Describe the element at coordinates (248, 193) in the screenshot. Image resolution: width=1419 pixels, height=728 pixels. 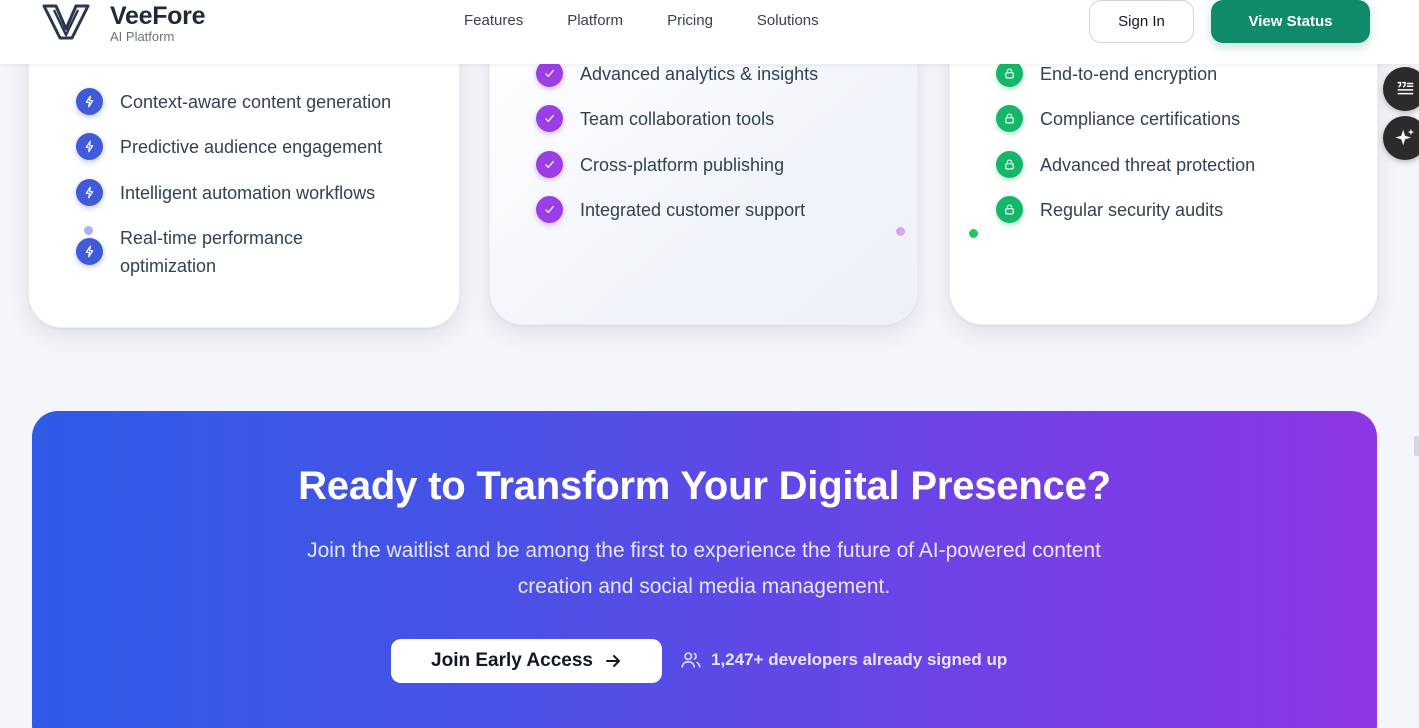
I see `feature-text: Intelligent automation workflows` at that location.